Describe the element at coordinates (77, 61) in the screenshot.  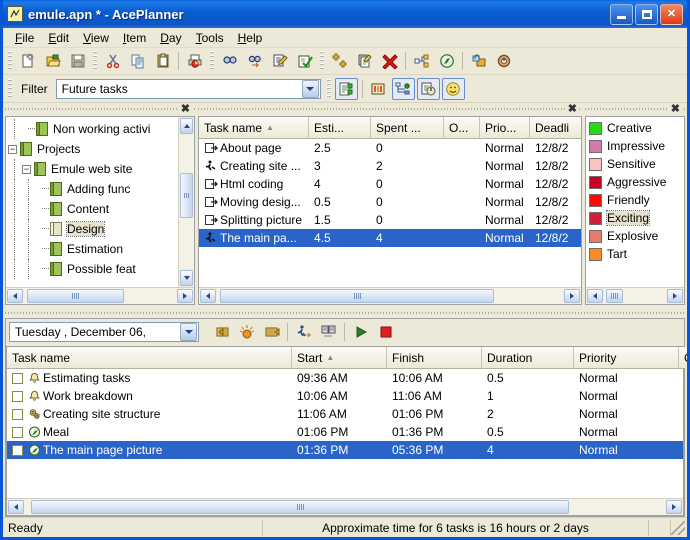
I see `save-icon` at that location.